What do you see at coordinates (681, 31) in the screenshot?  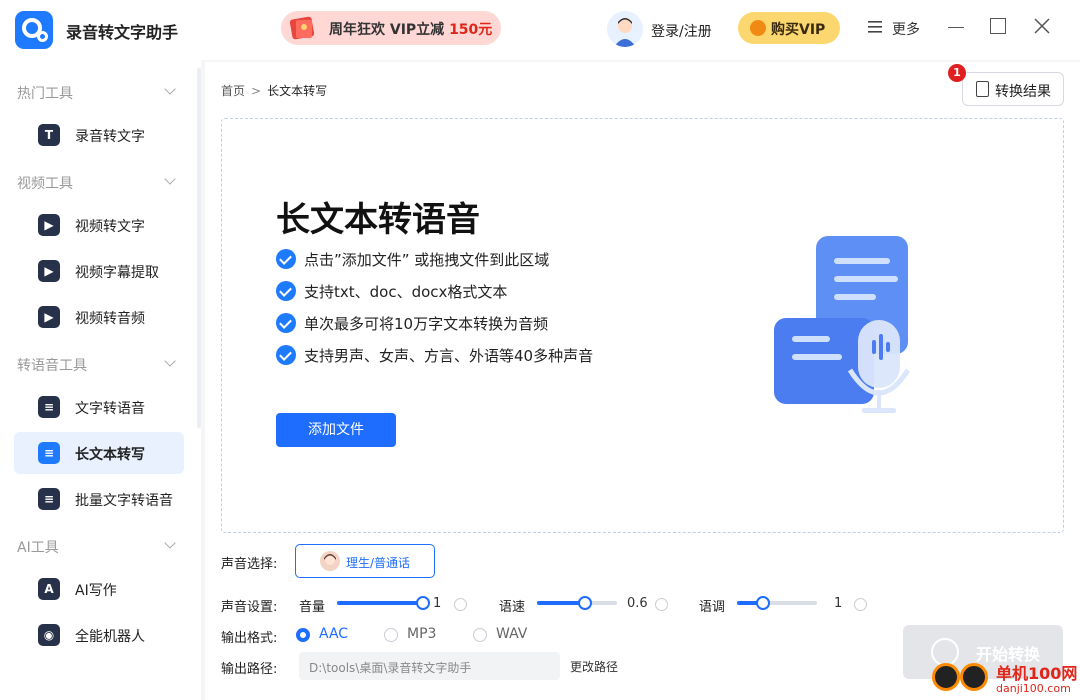 I see `login-link: 登录/注册` at bounding box center [681, 31].